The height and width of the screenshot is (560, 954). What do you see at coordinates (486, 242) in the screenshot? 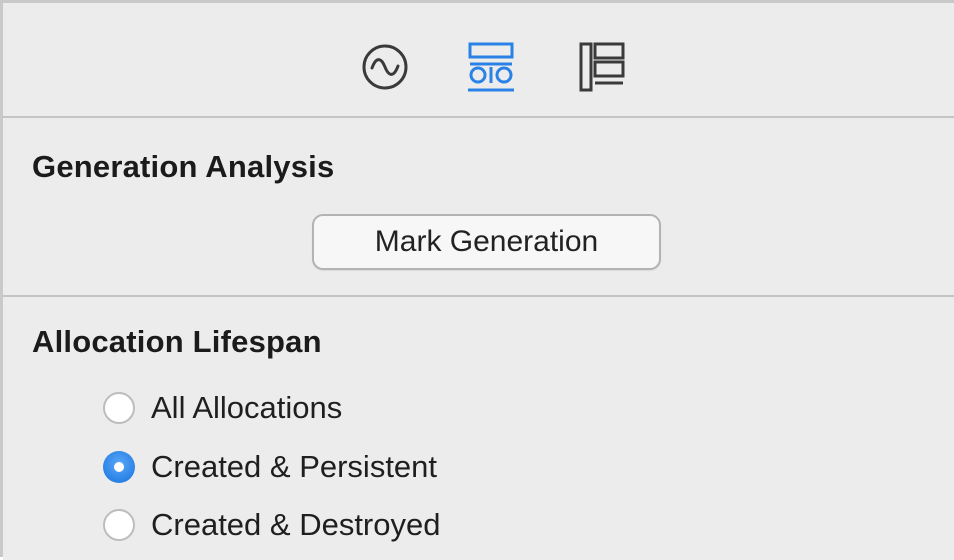
I see `mark-generation-button: Mark Generation` at bounding box center [486, 242].